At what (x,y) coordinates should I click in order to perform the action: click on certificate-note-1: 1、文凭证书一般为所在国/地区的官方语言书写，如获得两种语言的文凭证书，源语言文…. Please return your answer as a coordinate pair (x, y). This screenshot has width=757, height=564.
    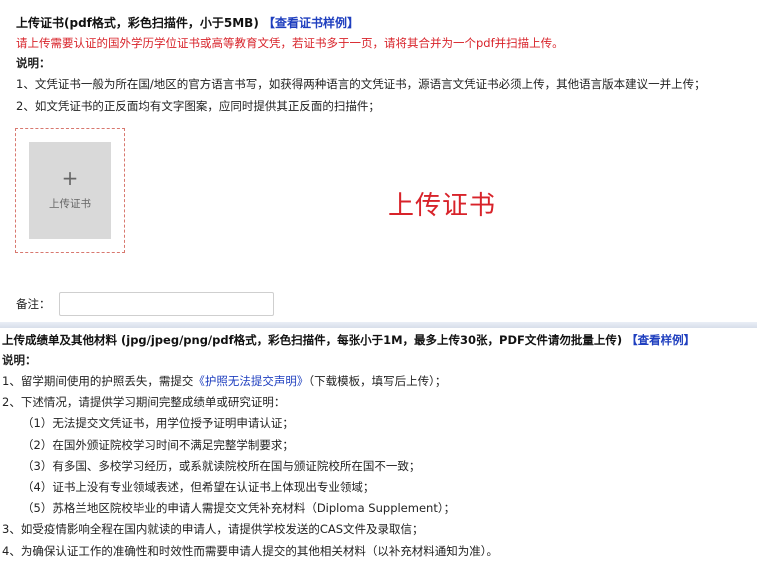
    Looking at the image, I should click on (361, 84).